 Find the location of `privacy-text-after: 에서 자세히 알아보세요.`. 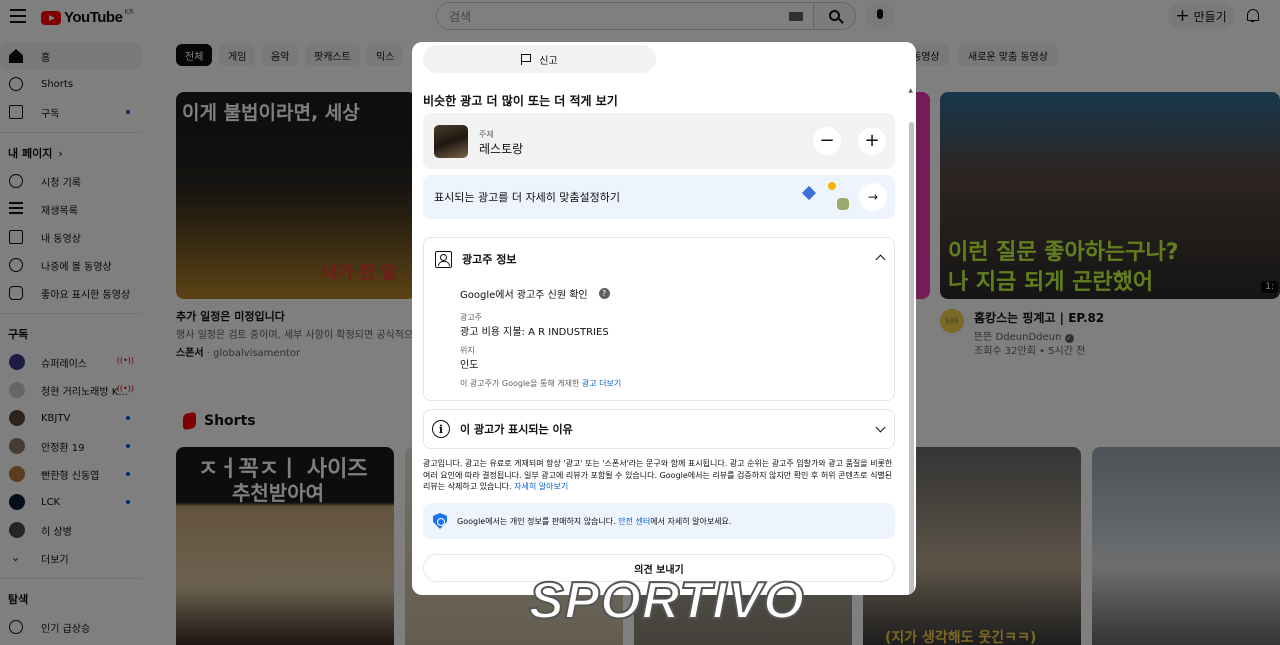

privacy-text-after: 에서 자세히 알아보세요. is located at coordinates (691, 521).